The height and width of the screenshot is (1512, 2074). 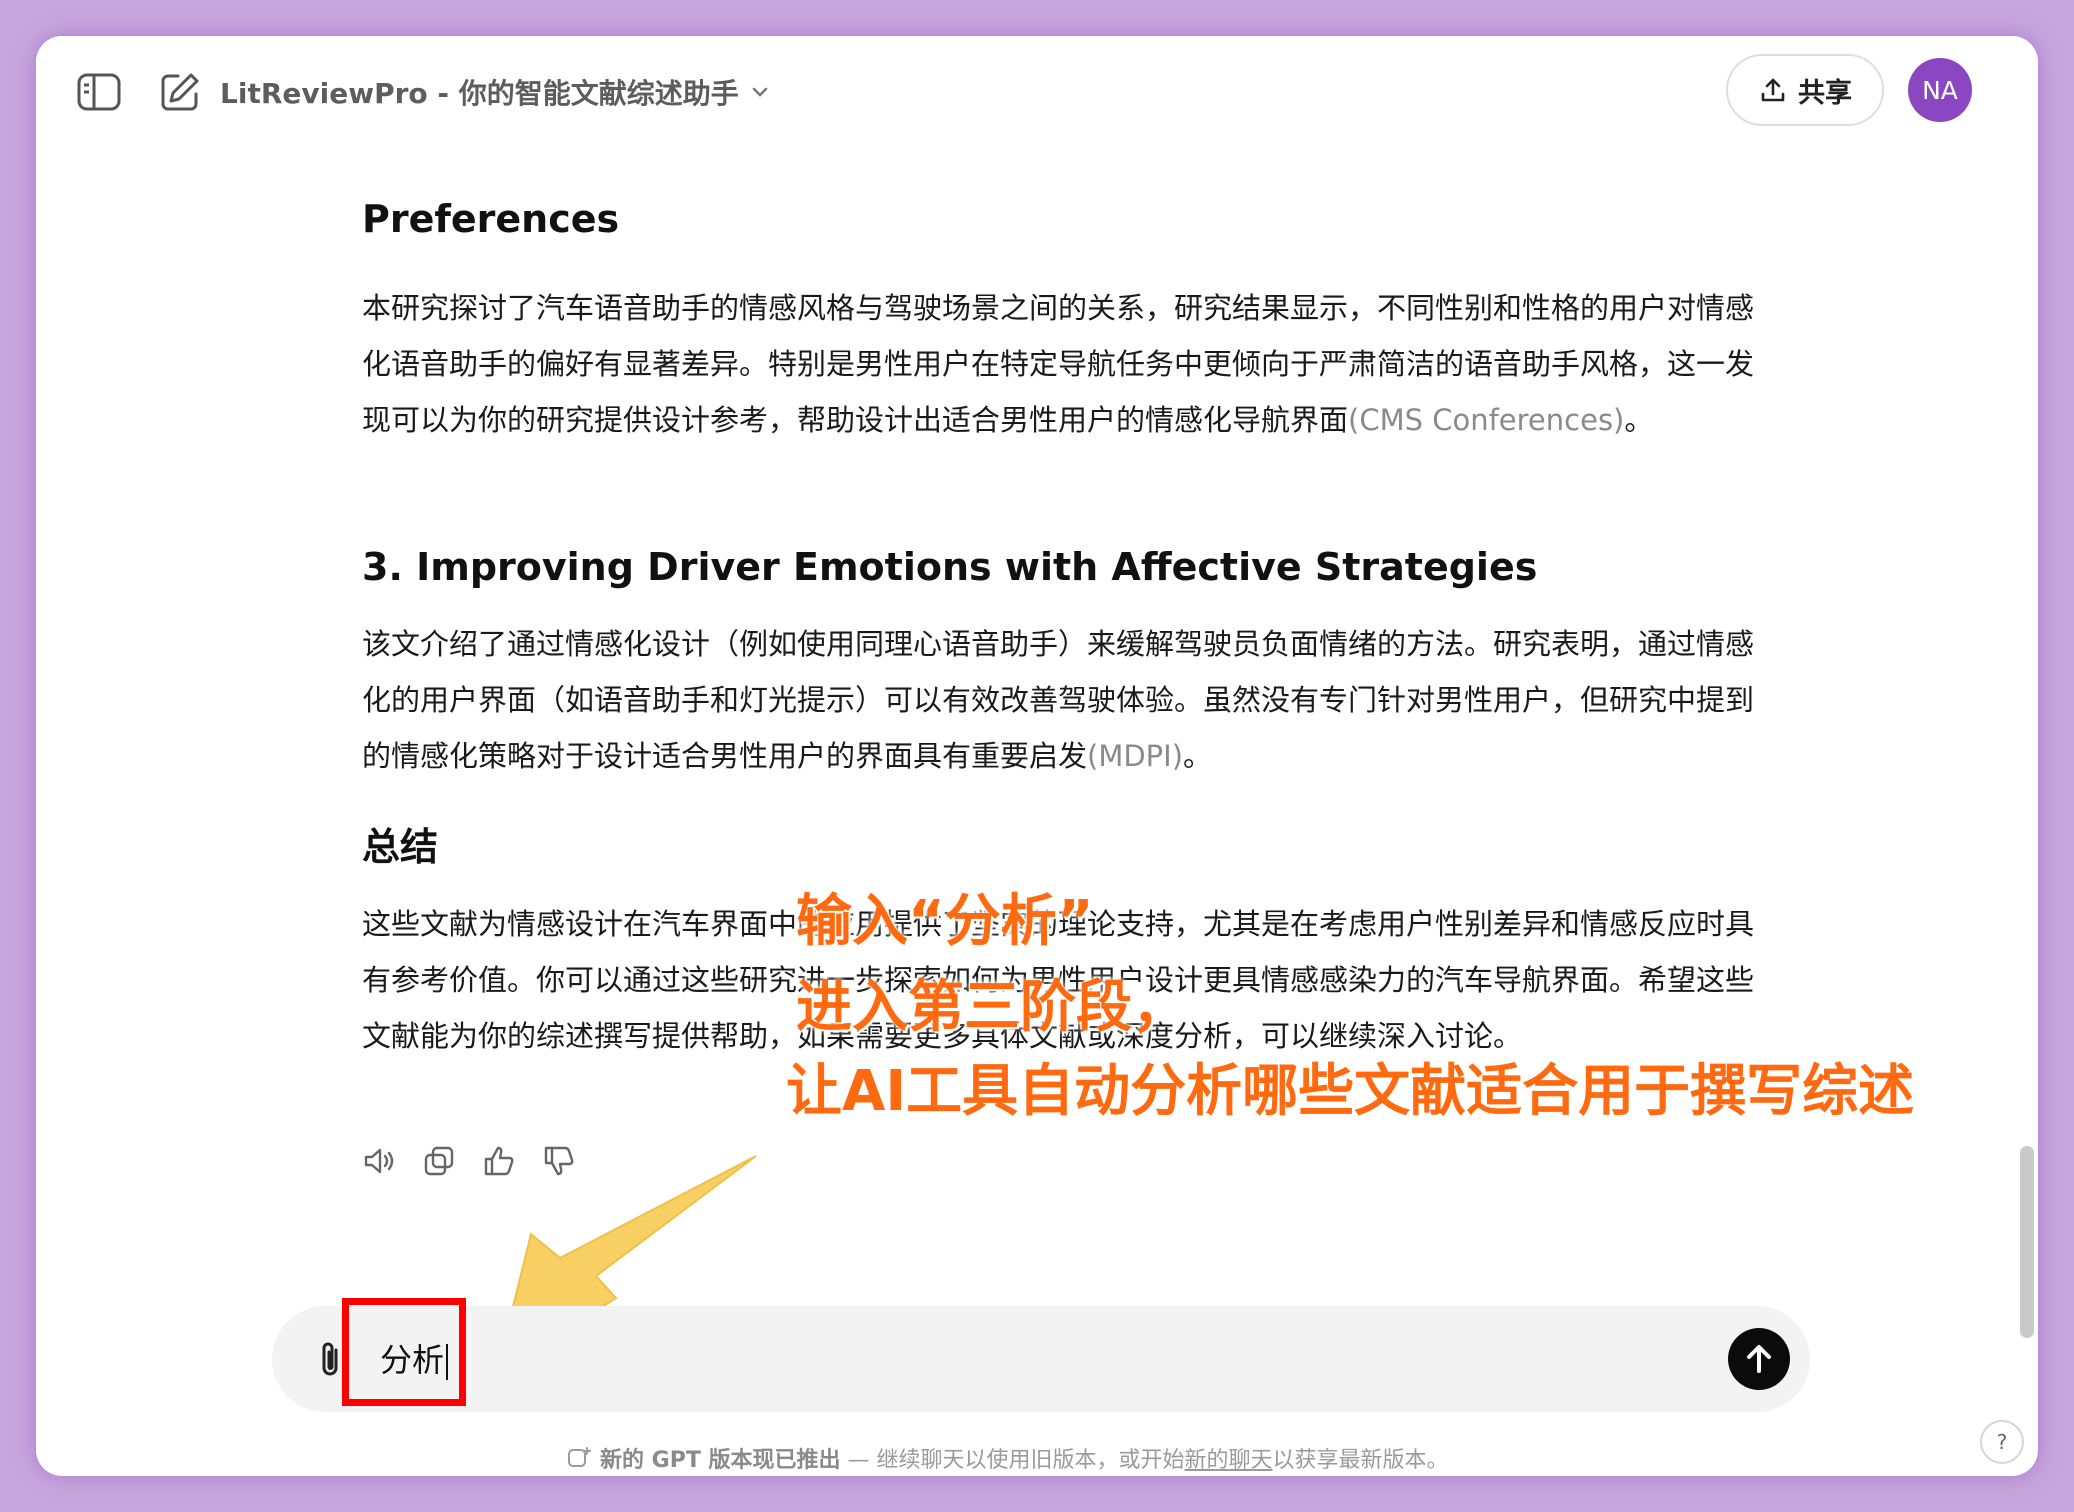 What do you see at coordinates (400, 847) in the screenshot?
I see `summary-title: 总结` at bounding box center [400, 847].